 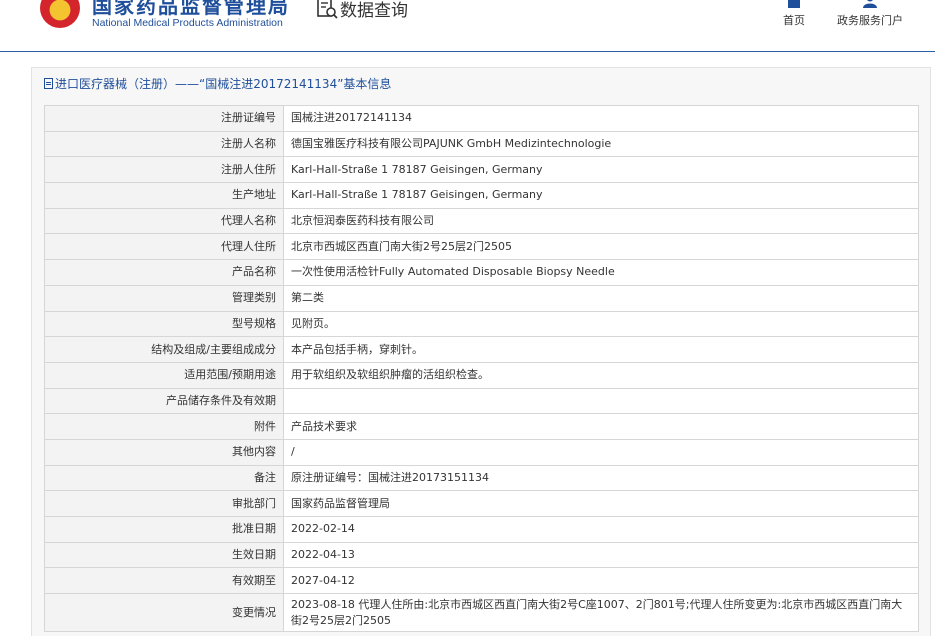 What do you see at coordinates (164, 529) in the screenshot?
I see `field-label: 批准日期` at bounding box center [164, 529].